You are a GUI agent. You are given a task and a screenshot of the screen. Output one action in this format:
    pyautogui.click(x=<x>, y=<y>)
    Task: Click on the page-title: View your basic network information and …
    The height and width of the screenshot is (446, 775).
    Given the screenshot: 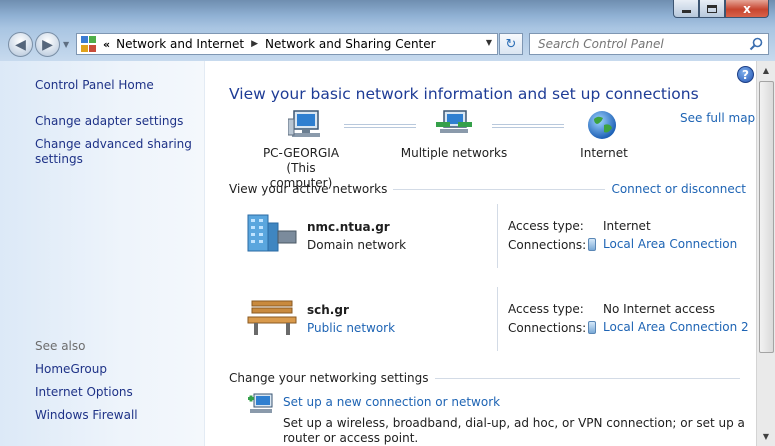 What is the action you would take?
    pyautogui.click(x=464, y=94)
    